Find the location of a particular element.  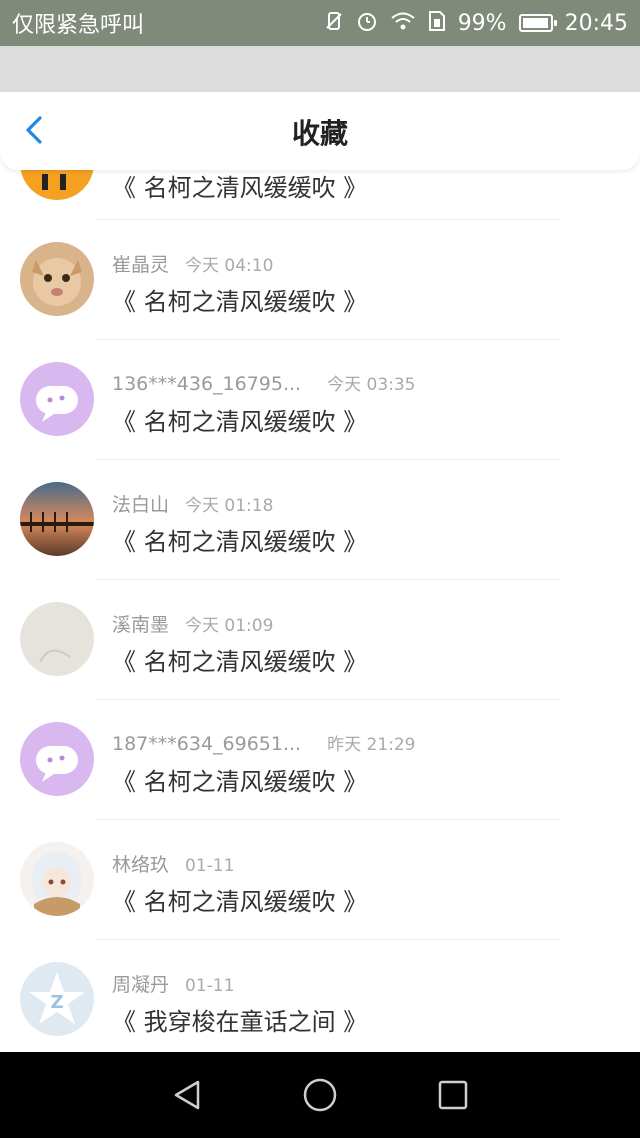

user-name: 林络玖 is located at coordinates (141, 865).